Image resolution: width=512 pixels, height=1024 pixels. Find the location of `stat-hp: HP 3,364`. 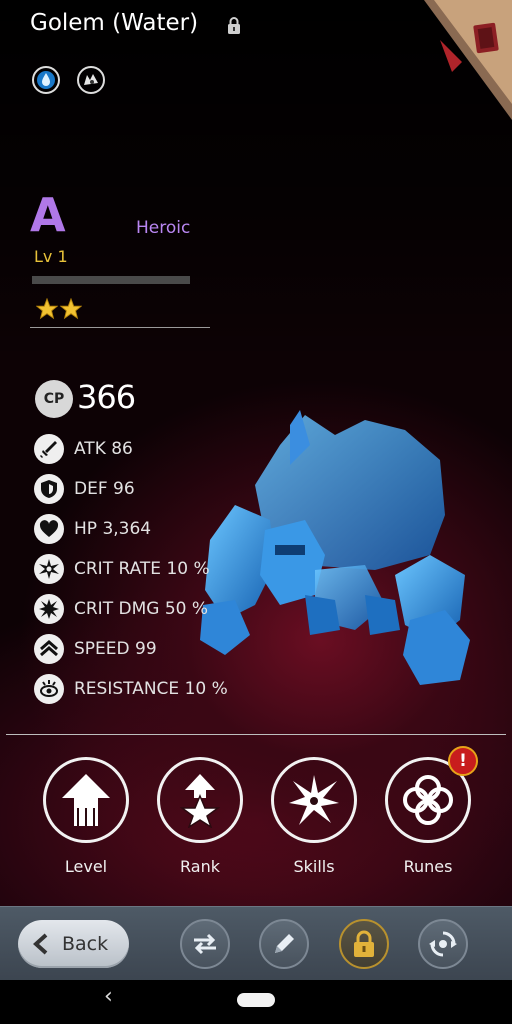

stat-hp: HP 3,364 is located at coordinates (92, 529).